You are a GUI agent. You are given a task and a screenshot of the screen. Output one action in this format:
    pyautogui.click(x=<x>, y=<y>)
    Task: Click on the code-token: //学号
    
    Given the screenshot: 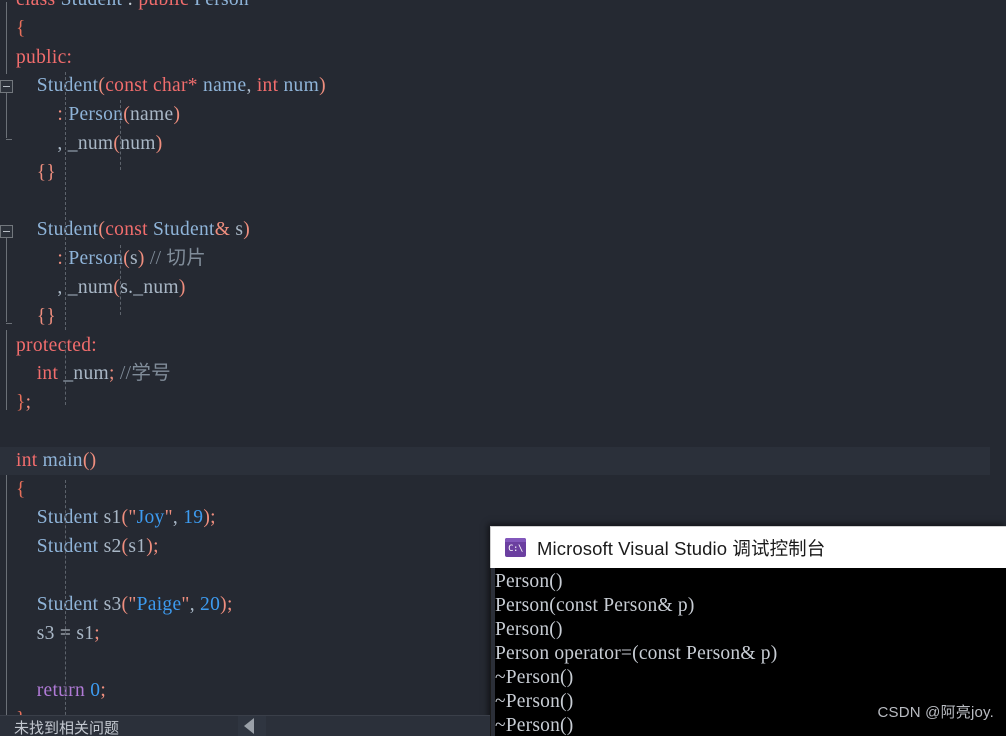 What is the action you would take?
    pyautogui.click(x=145, y=374)
    